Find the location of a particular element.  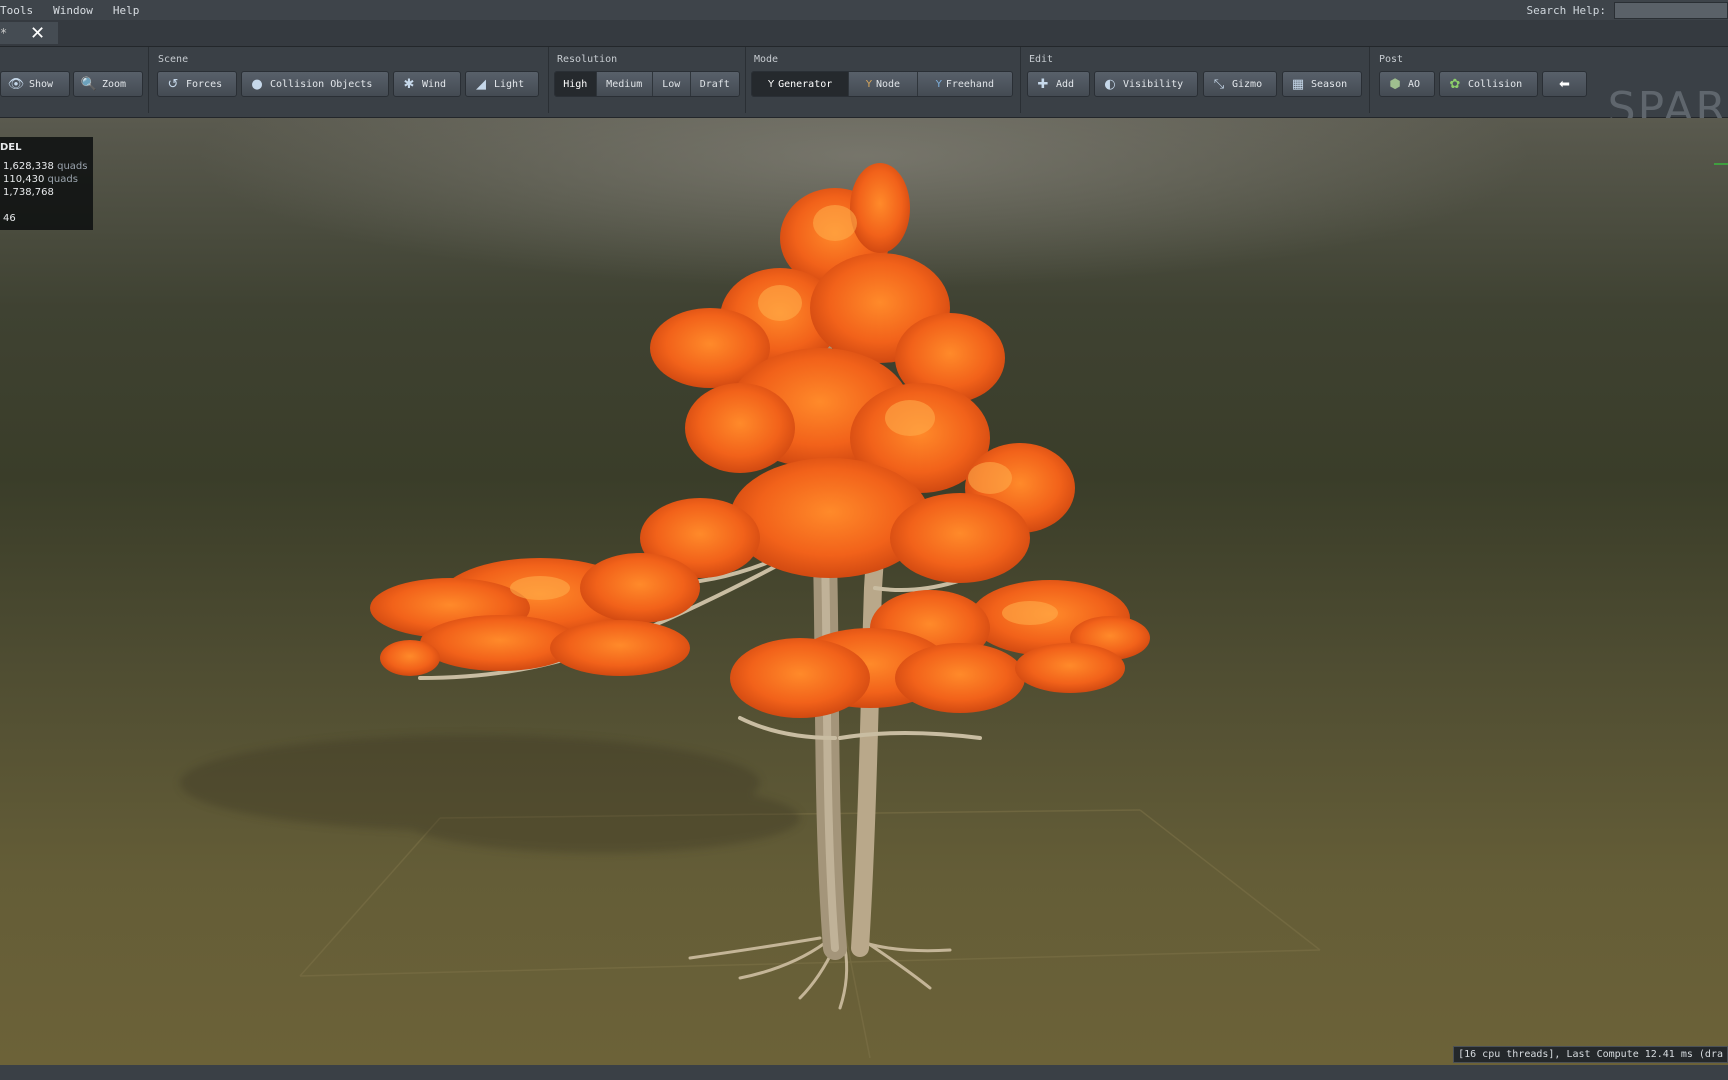

document-tab-row: * ✕ is located at coordinates (864, 33).